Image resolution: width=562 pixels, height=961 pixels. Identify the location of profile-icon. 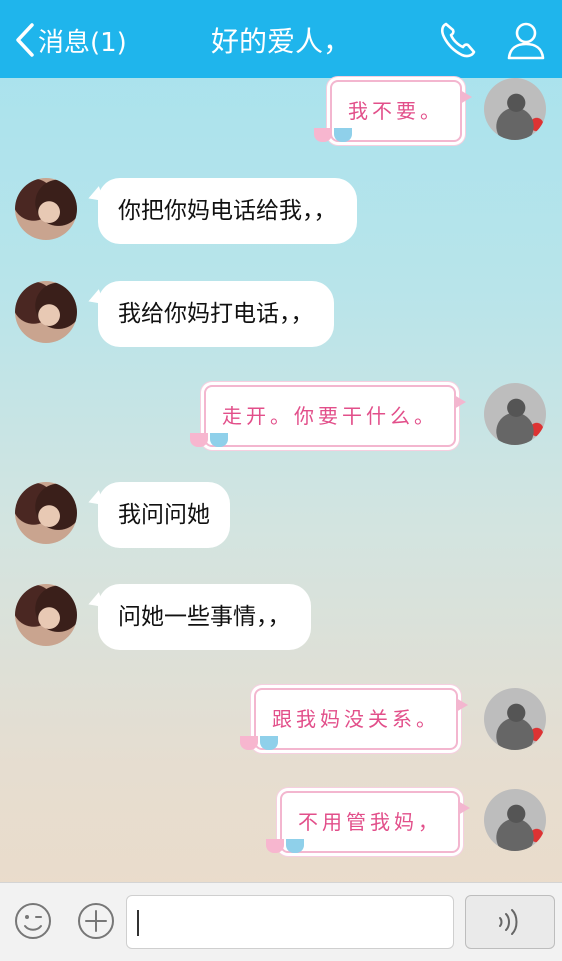
(526, 40).